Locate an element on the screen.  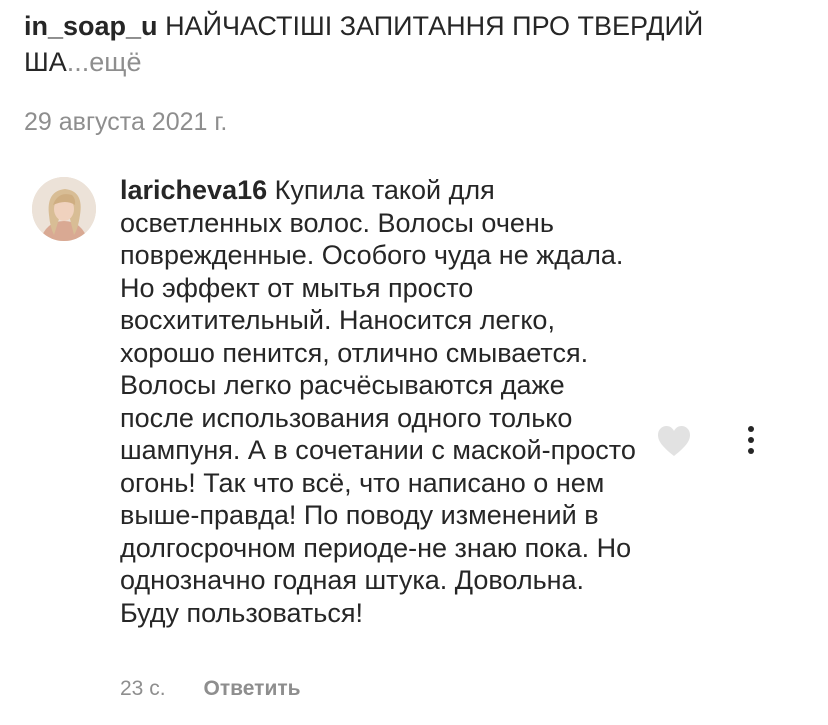
caption-username: in_soap_u is located at coordinates (91, 26).